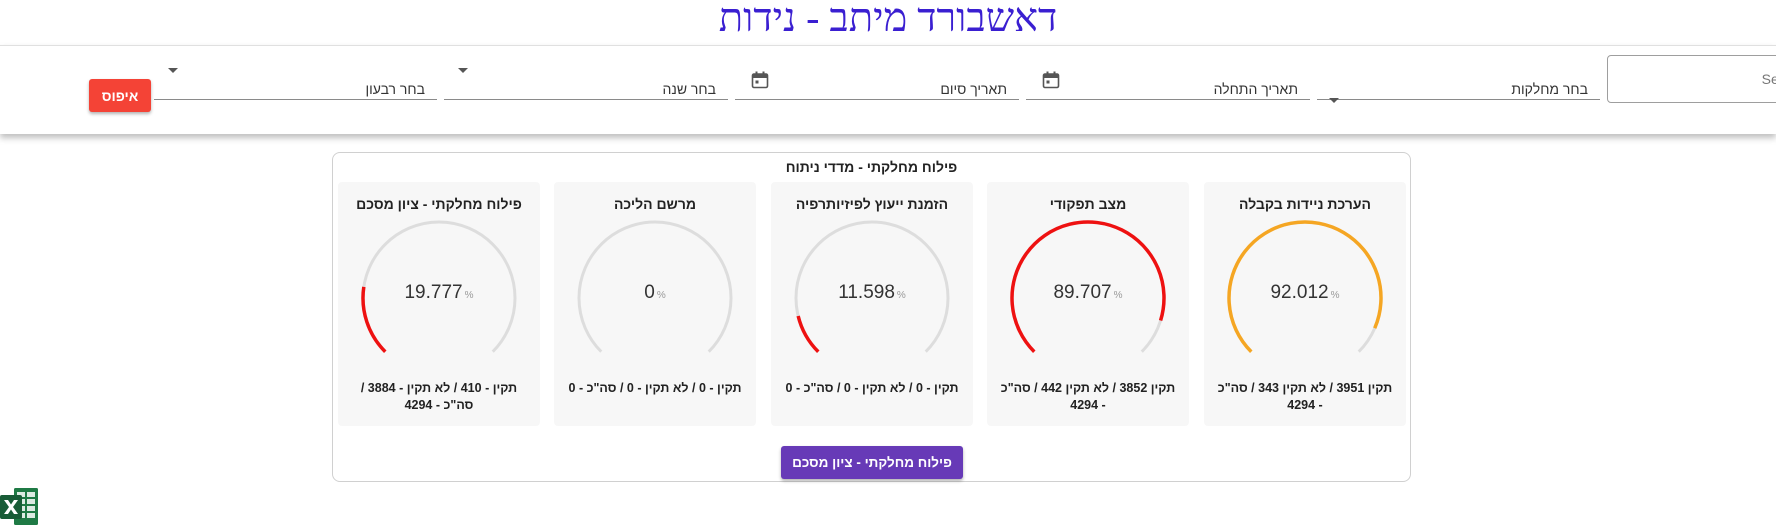 The image size is (1776, 527). Describe the element at coordinates (1088, 292) in the screenshot. I see `gauge-value: 89.707%` at that location.